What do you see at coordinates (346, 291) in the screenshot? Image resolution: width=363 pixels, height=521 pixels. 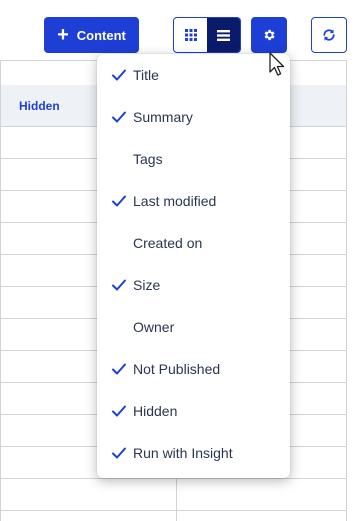 I see `table-right-border` at bounding box center [346, 291].